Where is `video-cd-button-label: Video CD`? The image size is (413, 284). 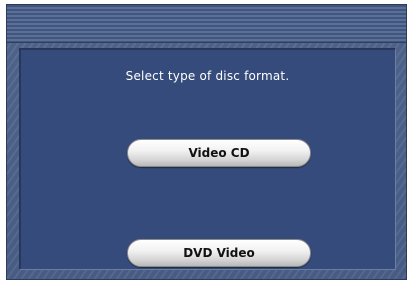
video-cd-button-label: Video CD is located at coordinates (219, 153).